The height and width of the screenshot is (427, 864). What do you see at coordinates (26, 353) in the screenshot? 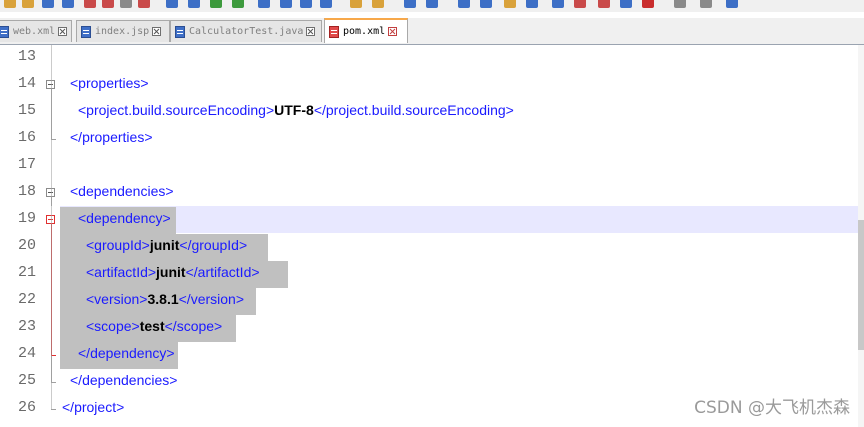
I see `line-number: 24` at bounding box center [26, 353].